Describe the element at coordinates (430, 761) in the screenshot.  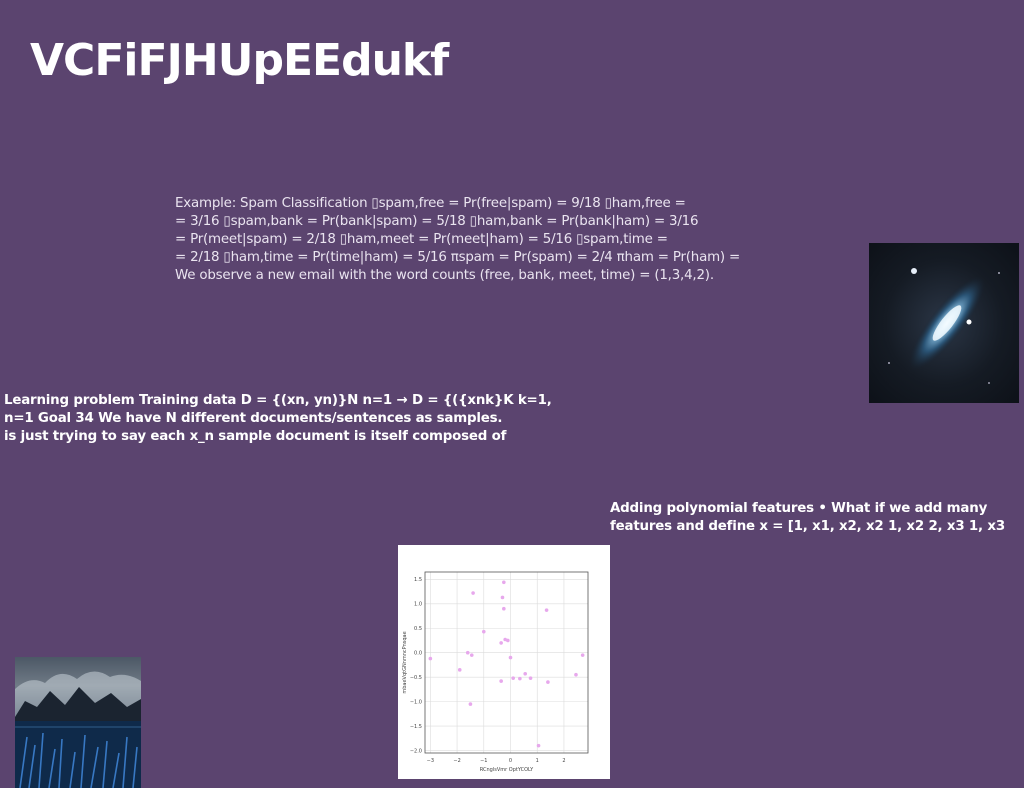
I see `x-tick-label: −3` at that location.